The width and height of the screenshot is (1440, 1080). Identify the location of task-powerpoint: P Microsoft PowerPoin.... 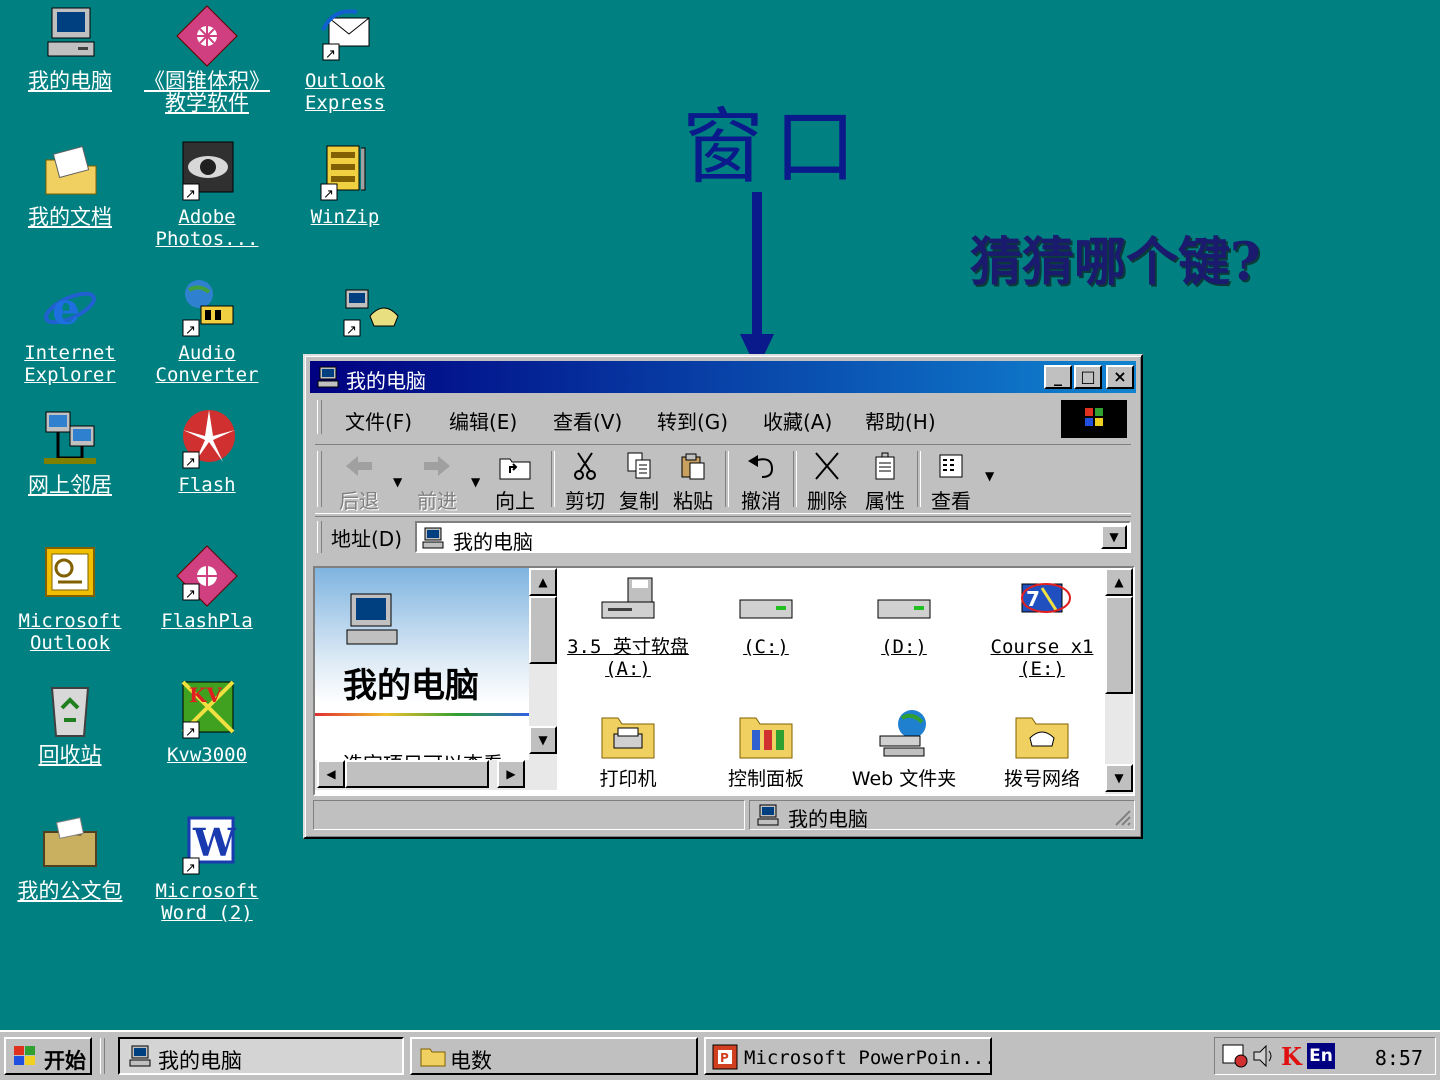
(850, 1056).